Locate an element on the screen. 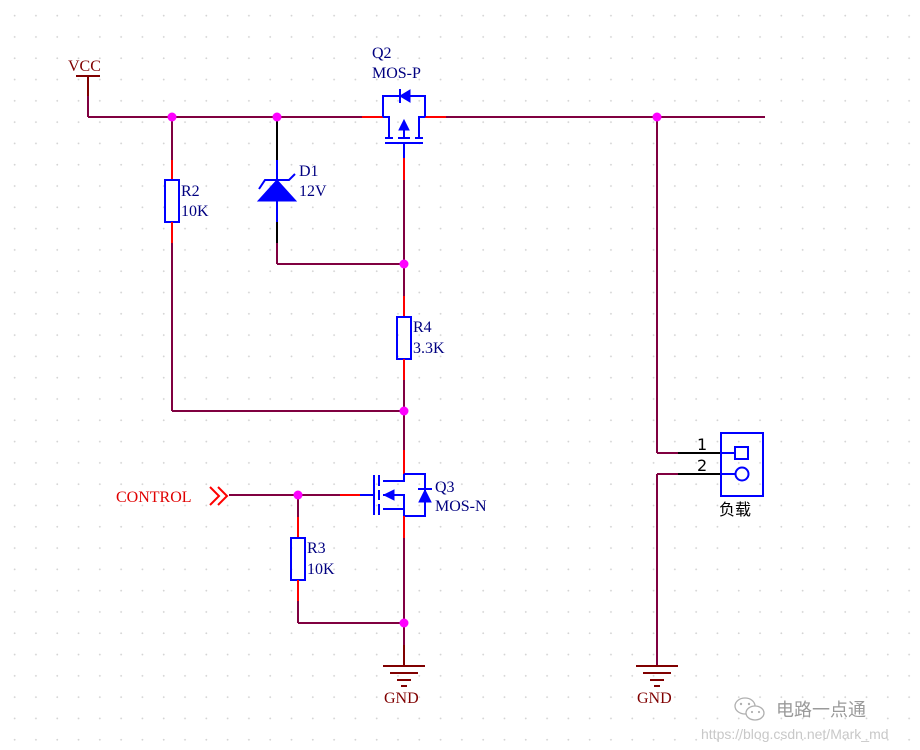 This screenshot has width=920, height=750. load-label: 负载 is located at coordinates (735, 509).